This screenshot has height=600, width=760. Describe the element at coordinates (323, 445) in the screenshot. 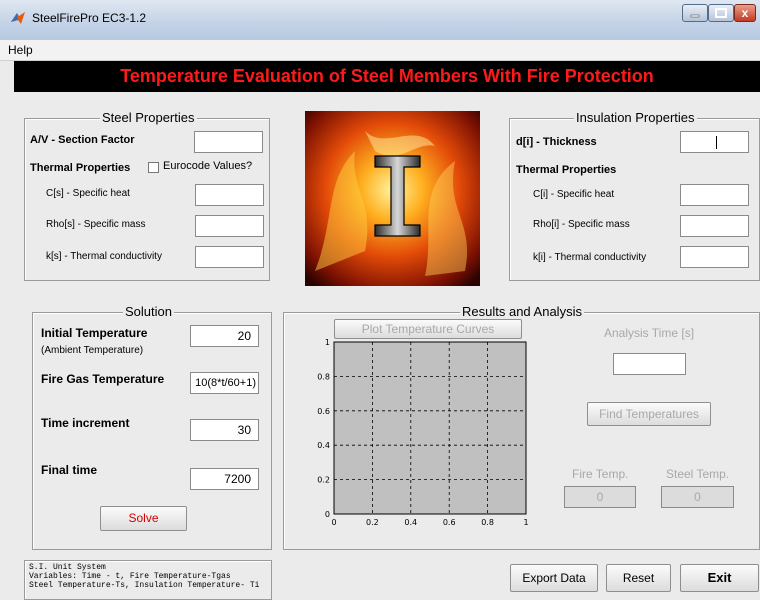

I see `y-tick-label: 0.4` at that location.